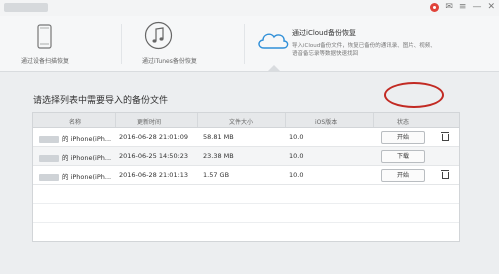 The height and width of the screenshot is (274, 499). I want to click on tab-device-scan-label: 通过设备扫描恢复, so click(45, 61).